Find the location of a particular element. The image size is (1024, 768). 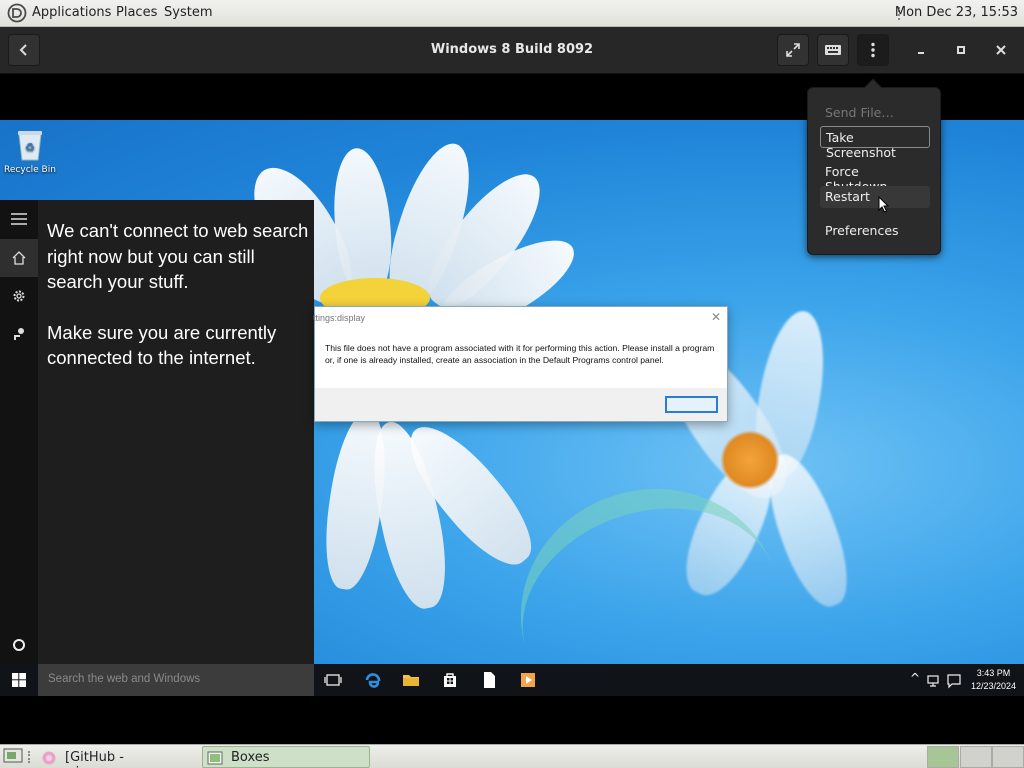

distro-logo-icon is located at coordinates (17, 13).